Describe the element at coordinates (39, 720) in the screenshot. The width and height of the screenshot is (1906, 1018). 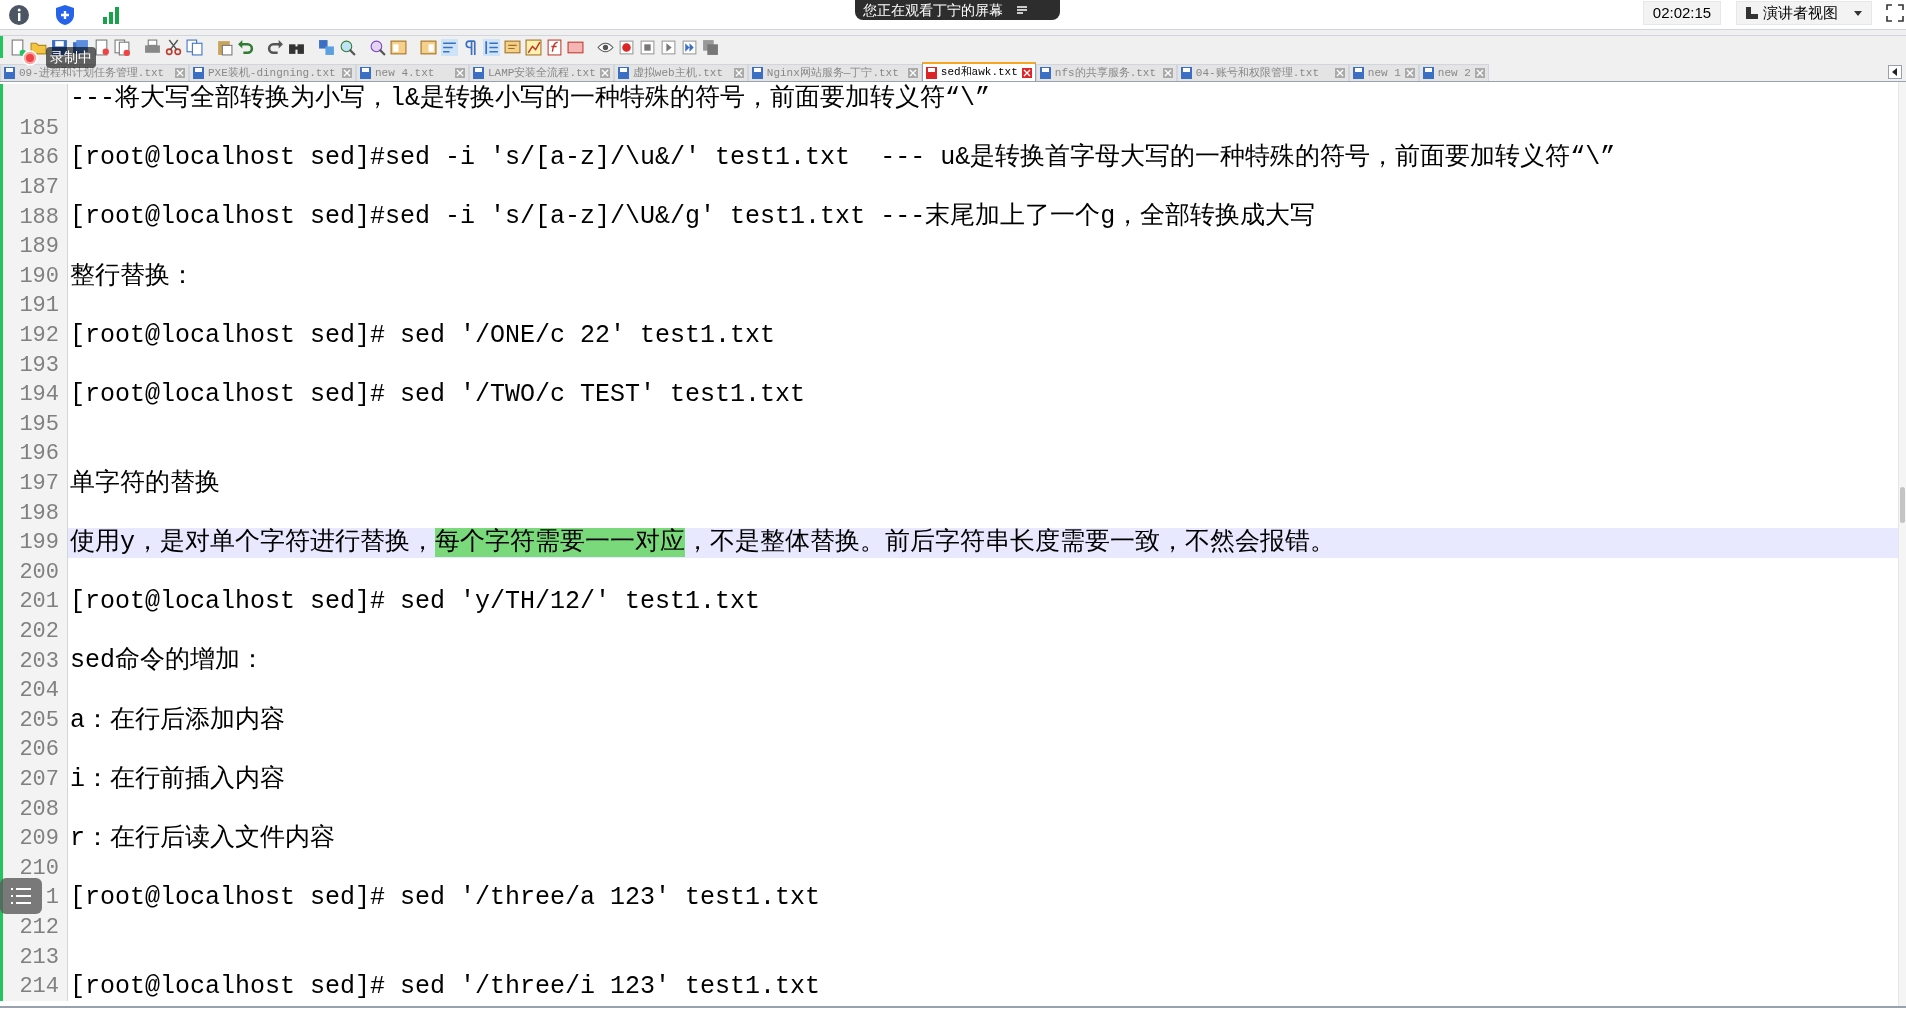
I see `line-number: 205` at that location.